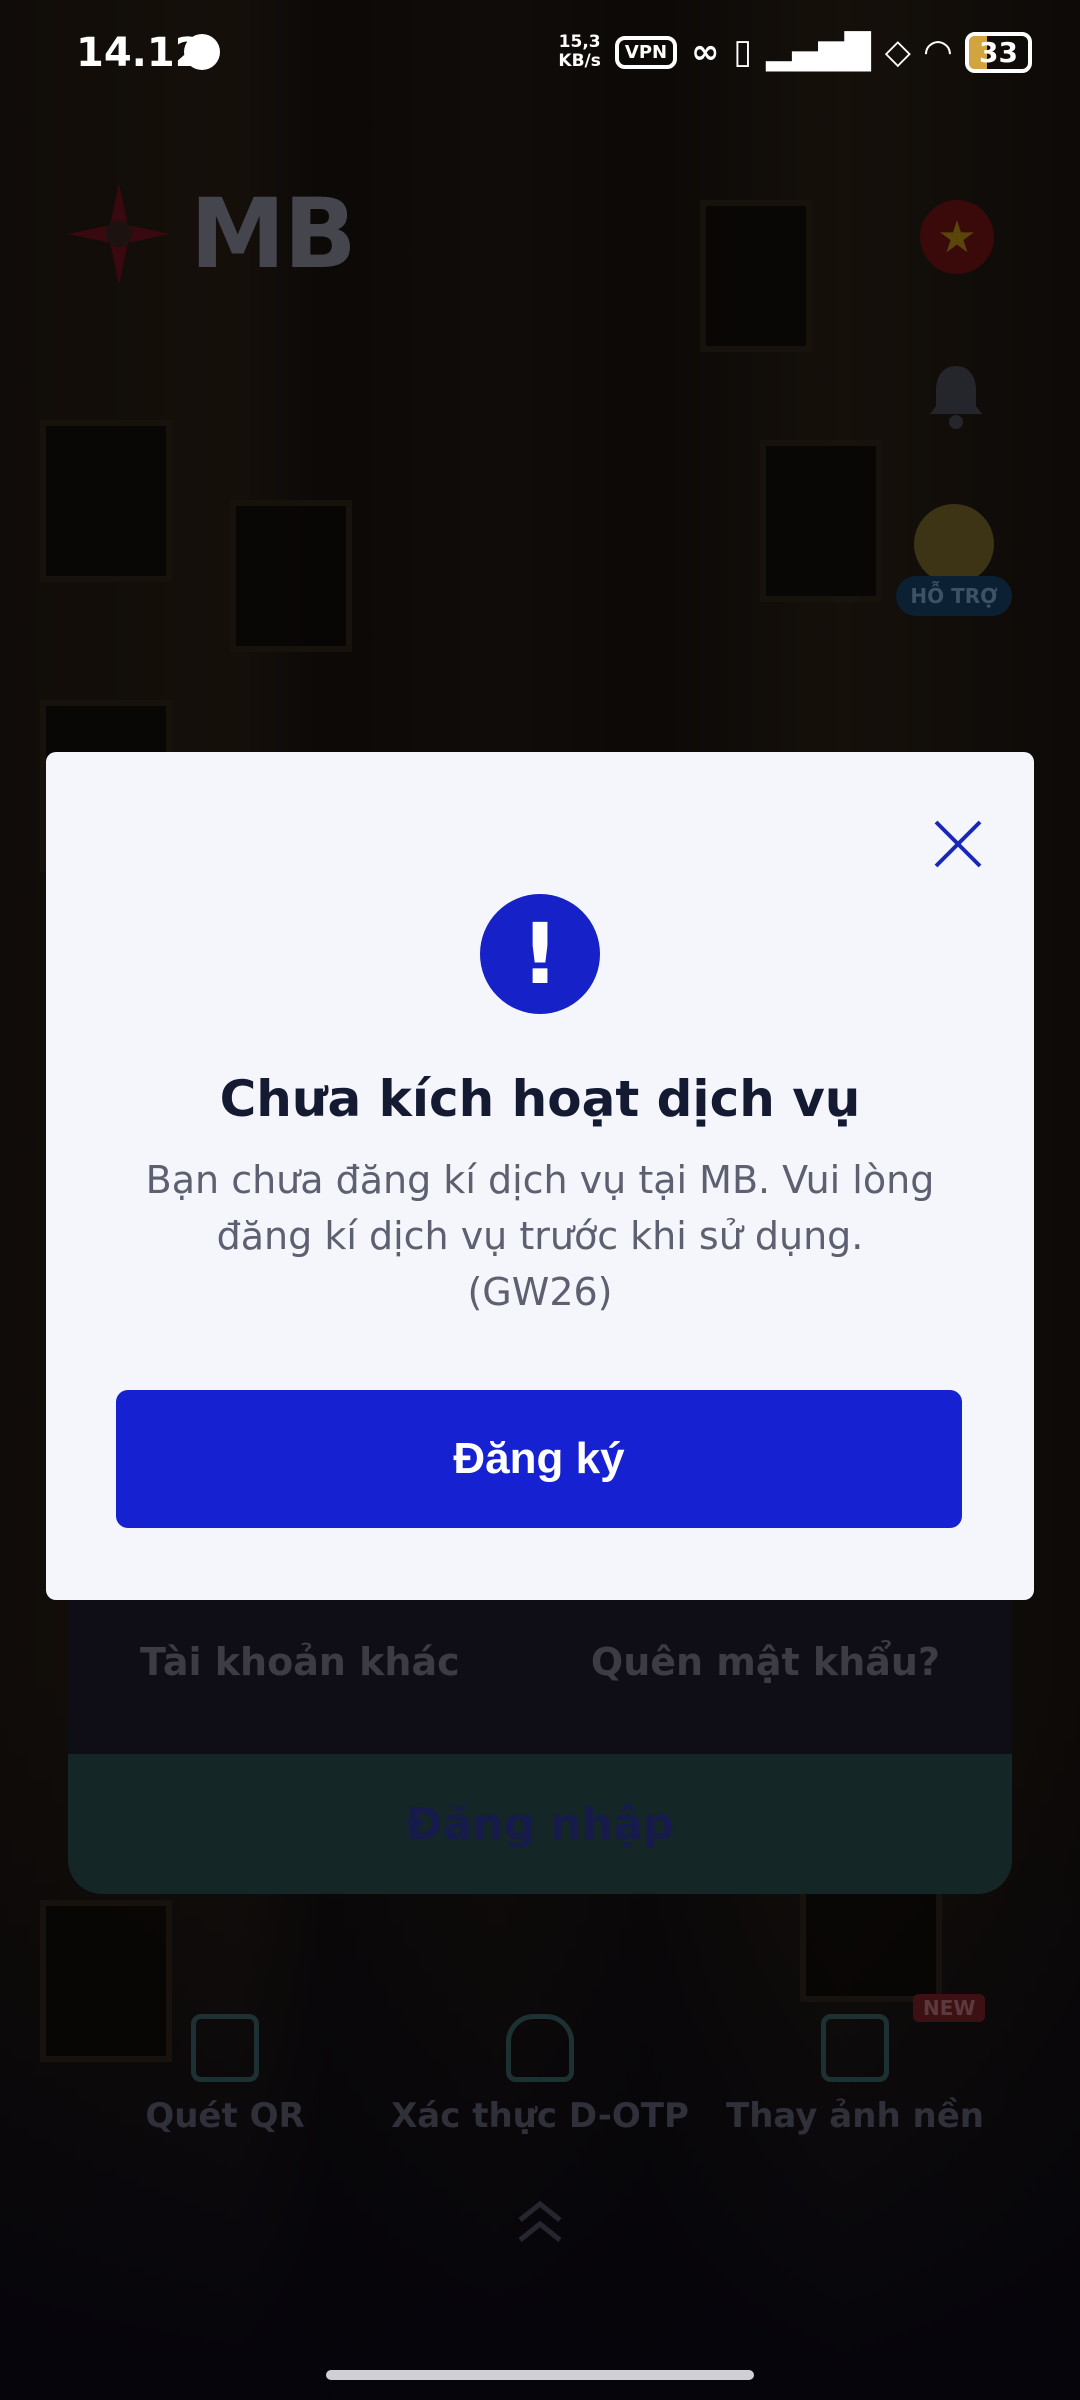  Describe the element at coordinates (818, 52) in the screenshot. I see `signal-icon: ▂▄▆█` at that location.